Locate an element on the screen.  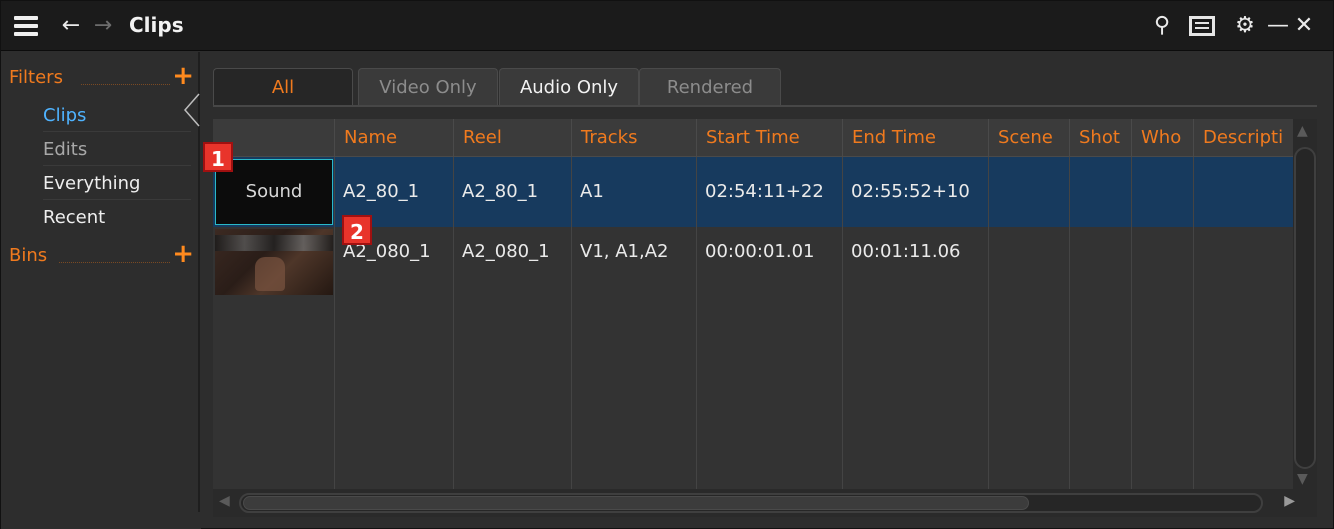
window-title: Clips is located at coordinates (156, 25).